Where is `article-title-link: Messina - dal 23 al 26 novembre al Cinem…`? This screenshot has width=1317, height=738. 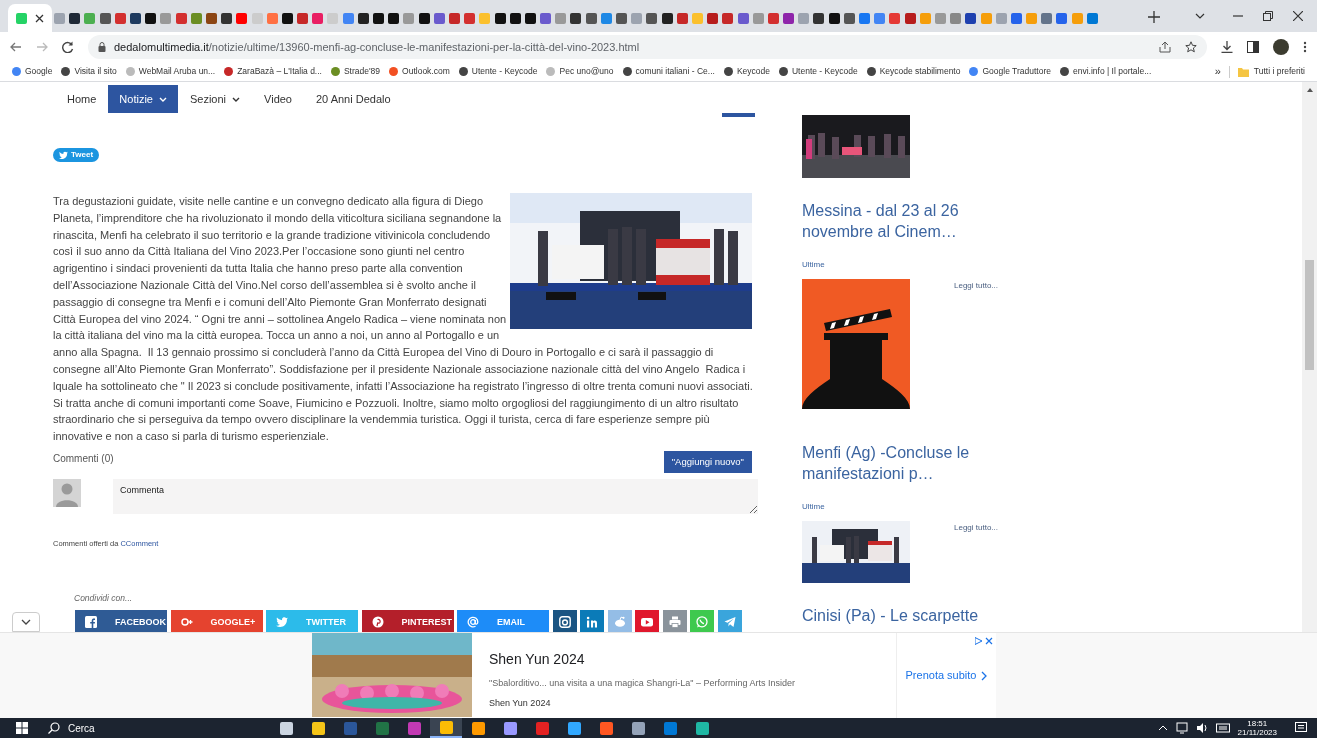
article-title-link: Messina - dal 23 al 26 novembre al Cinem… is located at coordinates (902, 221).